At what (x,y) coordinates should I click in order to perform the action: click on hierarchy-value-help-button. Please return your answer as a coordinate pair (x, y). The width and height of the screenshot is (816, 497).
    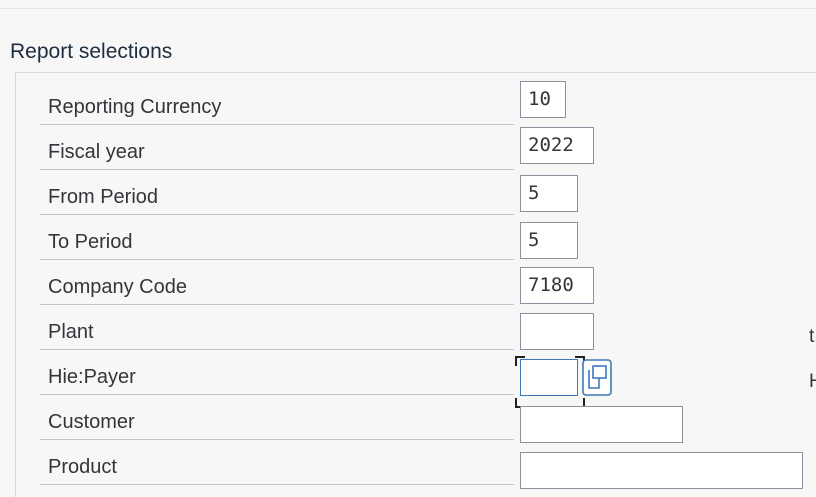
    Looking at the image, I should click on (597, 377).